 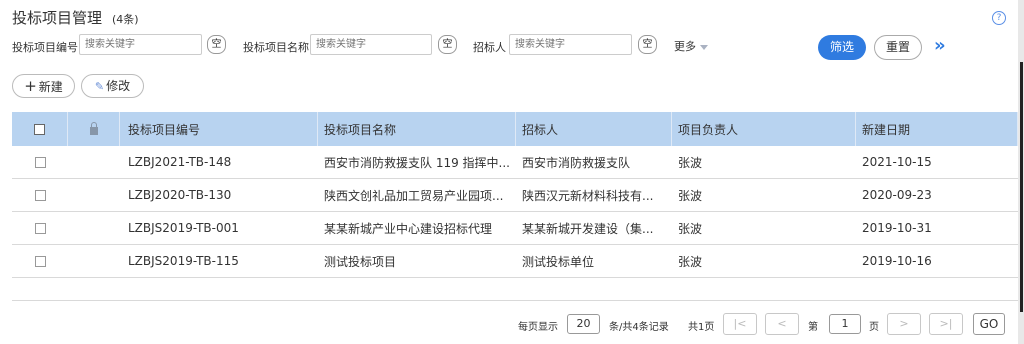 I want to click on search-input-name, so click(x=371, y=44).